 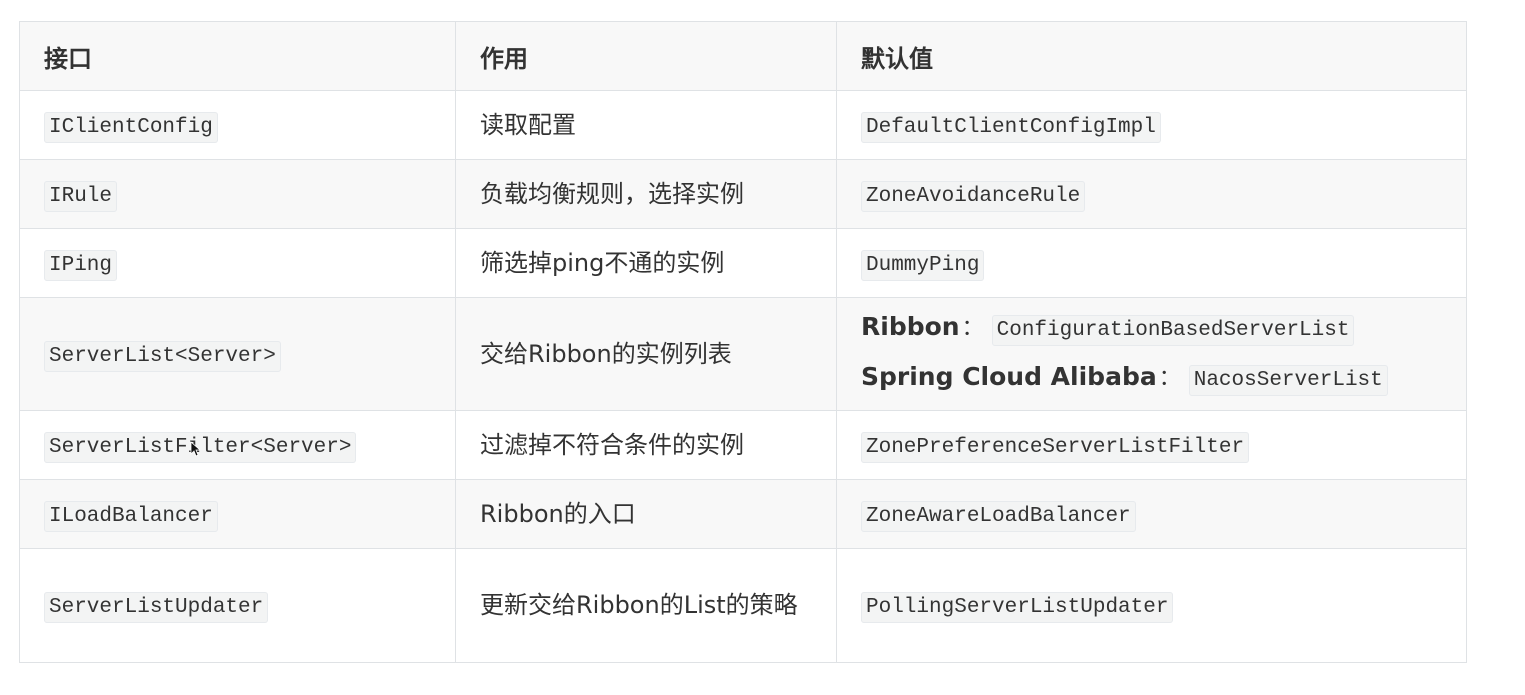 What do you see at coordinates (1151, 263) in the screenshot?
I see `default-cell: DummyPing` at bounding box center [1151, 263].